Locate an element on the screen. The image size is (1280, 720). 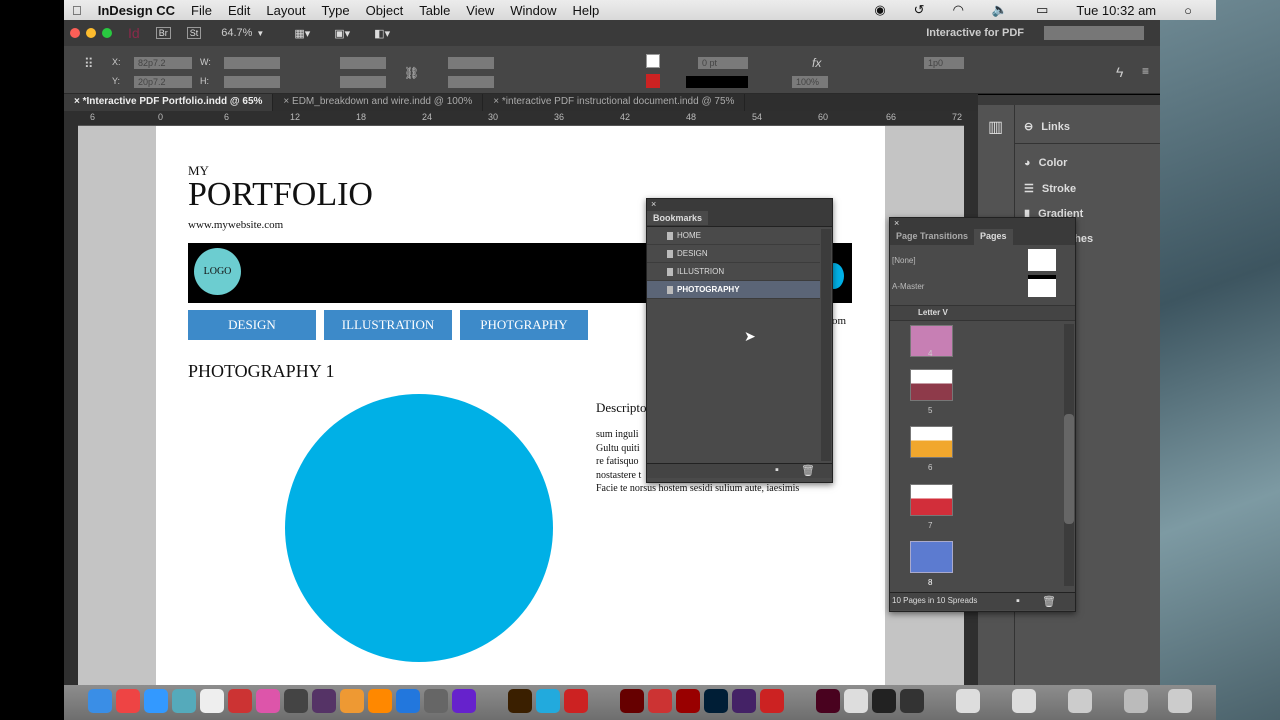
trash-icon: 🗑 is located at coordinates (808, 470).